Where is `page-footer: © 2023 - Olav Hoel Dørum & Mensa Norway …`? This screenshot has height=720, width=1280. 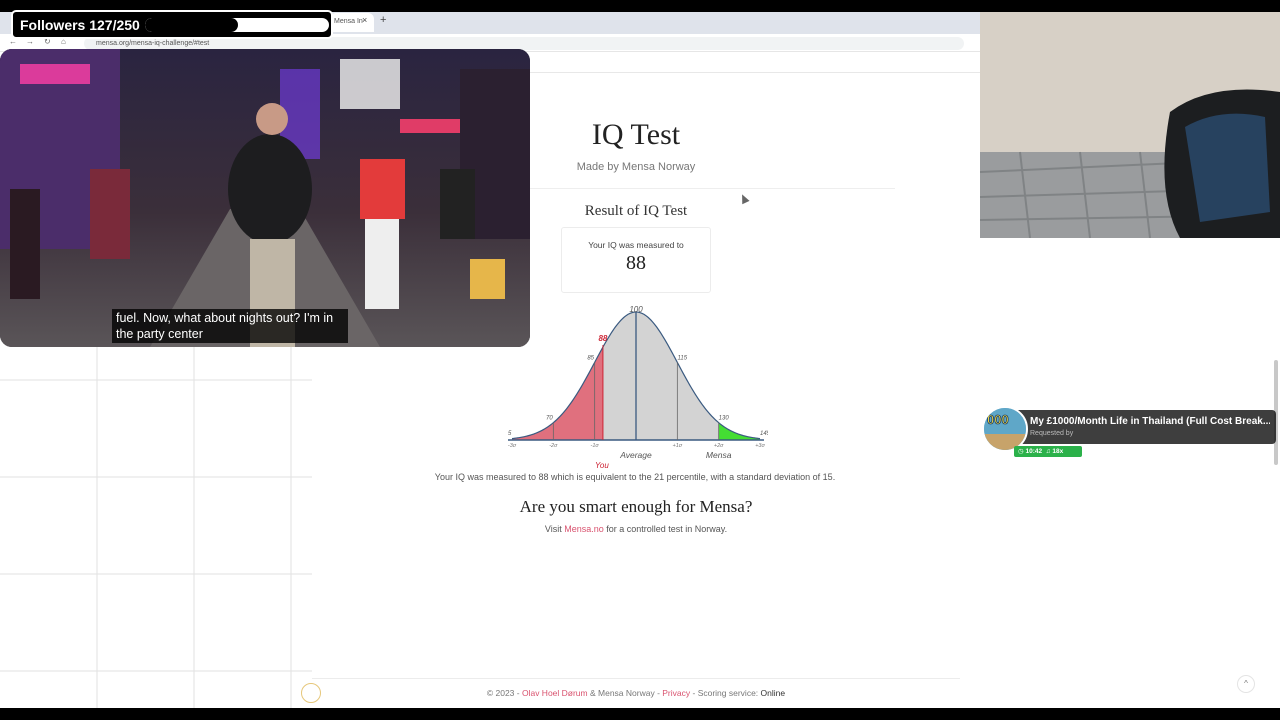
page-footer: © 2023 - Olav Hoel Dørum & Mensa Norway … is located at coordinates (636, 693).